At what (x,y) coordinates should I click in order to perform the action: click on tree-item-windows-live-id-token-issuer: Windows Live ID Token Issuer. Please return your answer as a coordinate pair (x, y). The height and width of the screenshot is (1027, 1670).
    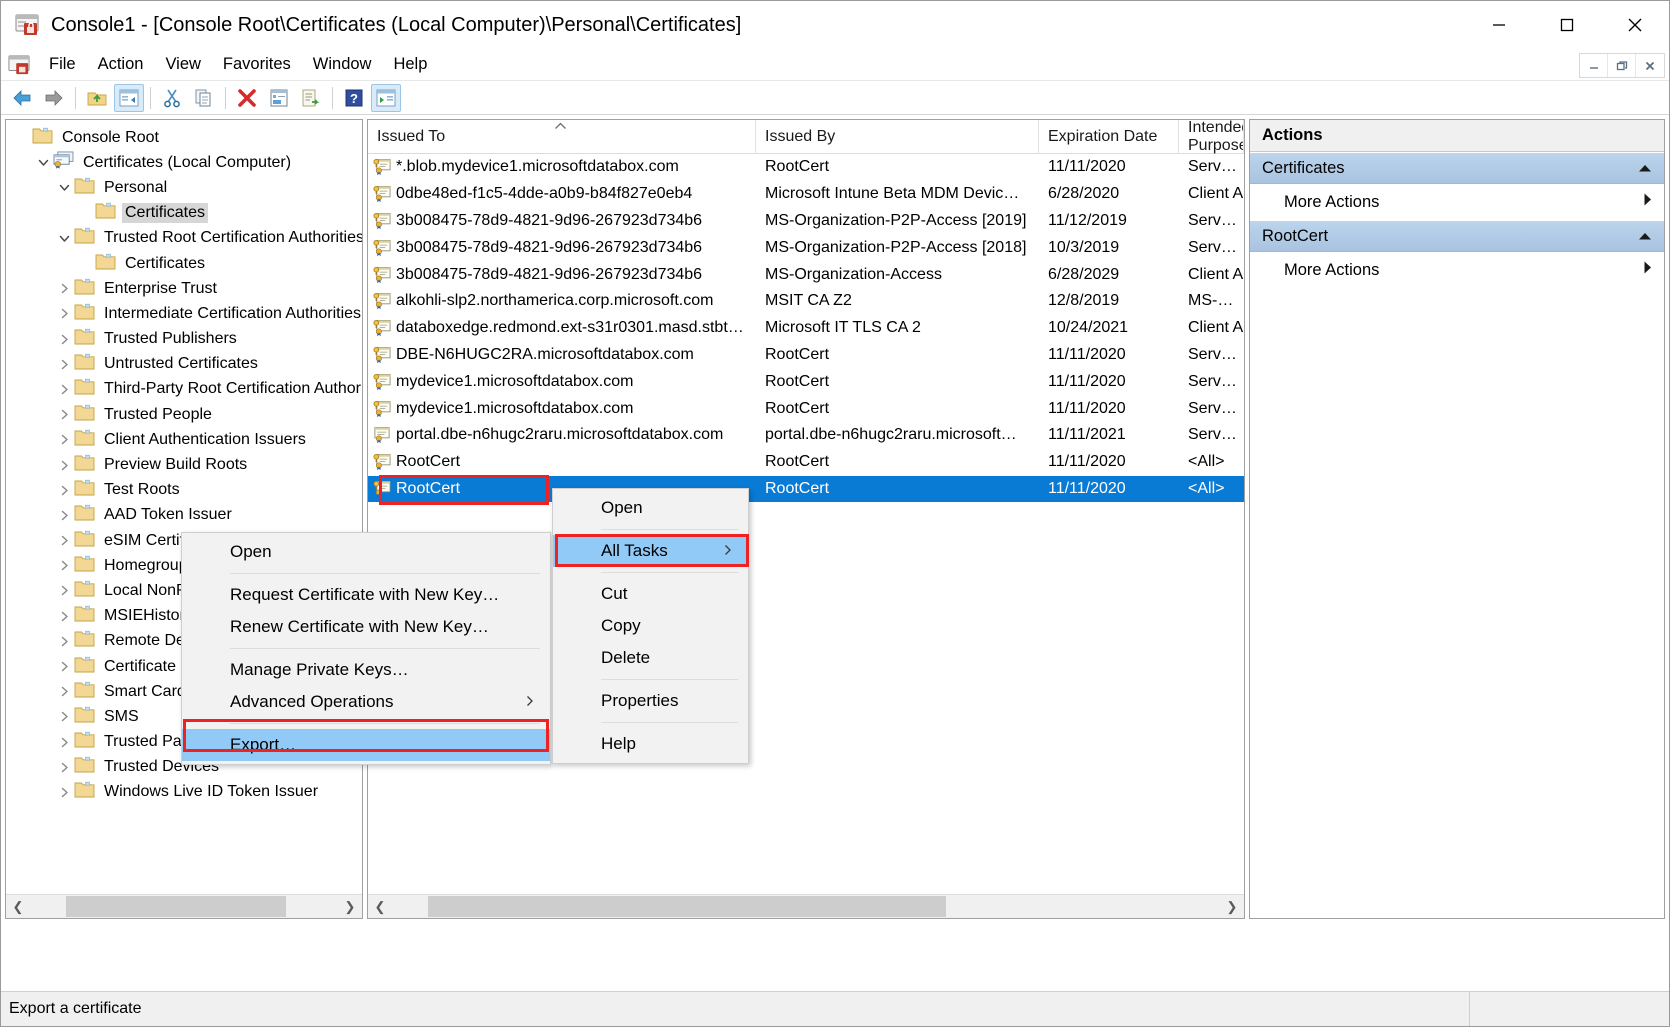
    Looking at the image, I should click on (184, 792).